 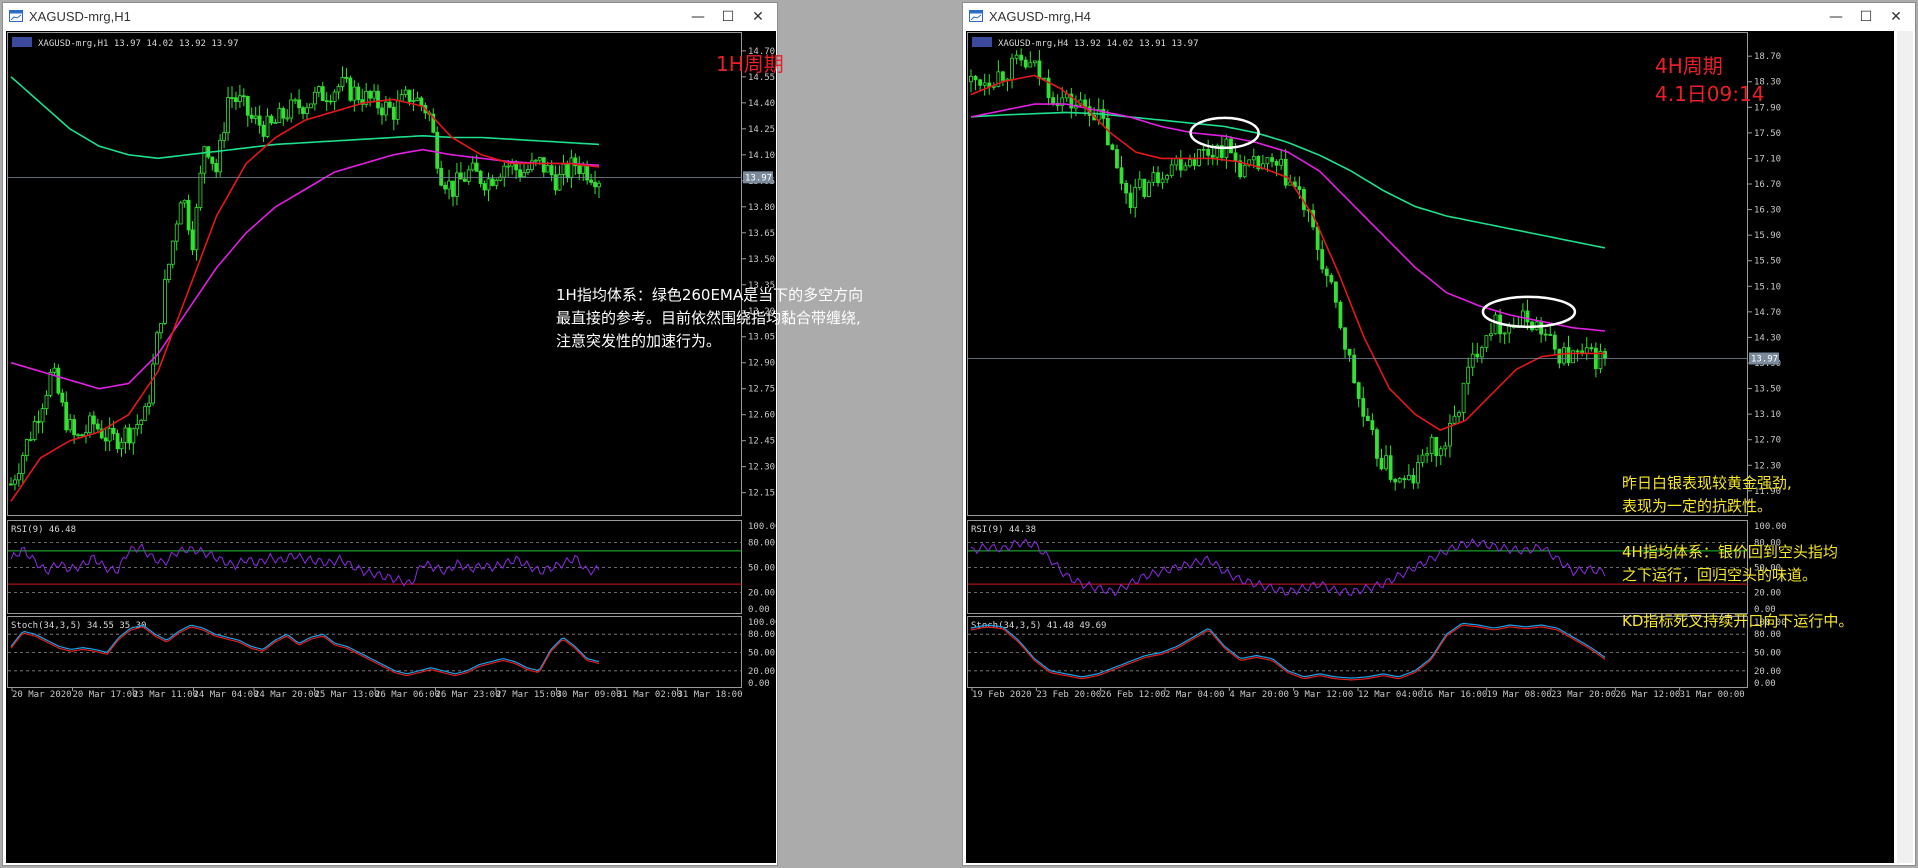 I want to click on ema-260-green-line, so click(x=305, y=118).